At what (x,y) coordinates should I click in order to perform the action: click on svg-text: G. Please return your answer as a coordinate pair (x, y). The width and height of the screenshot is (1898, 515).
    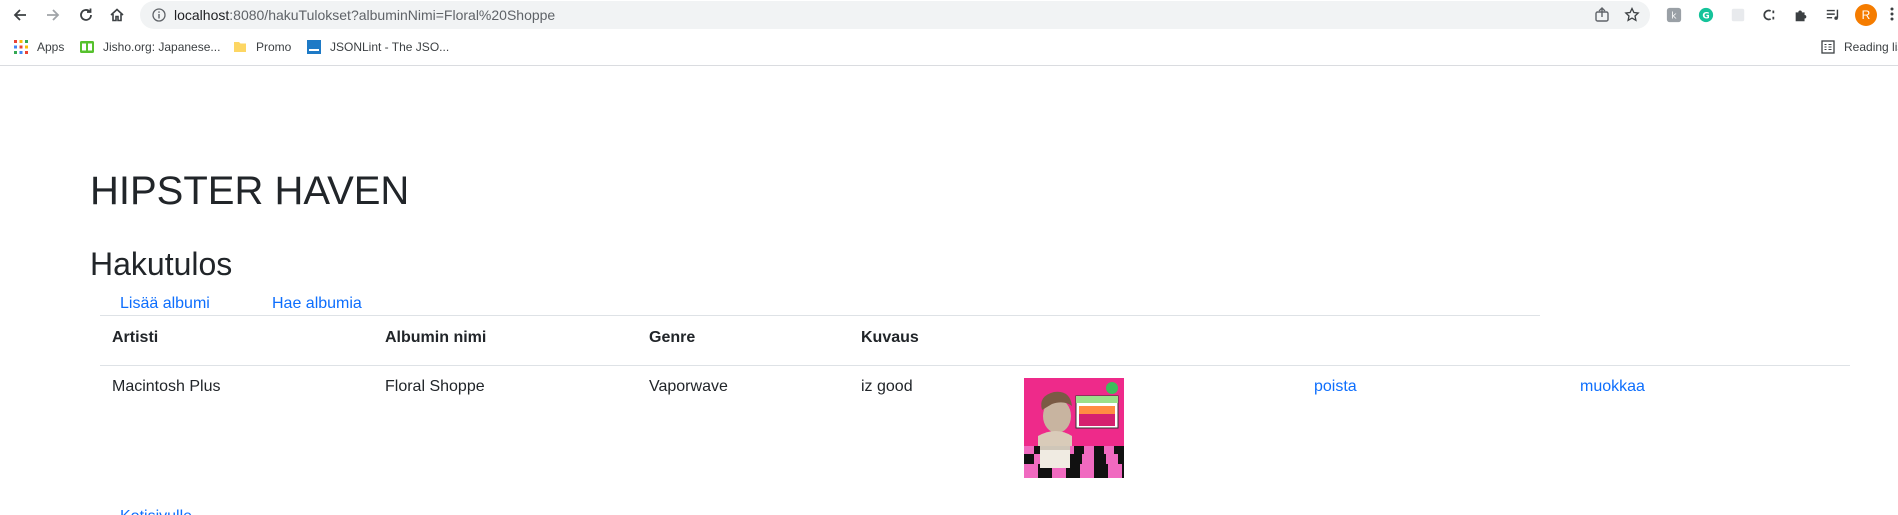
    Looking at the image, I should click on (1705, 17).